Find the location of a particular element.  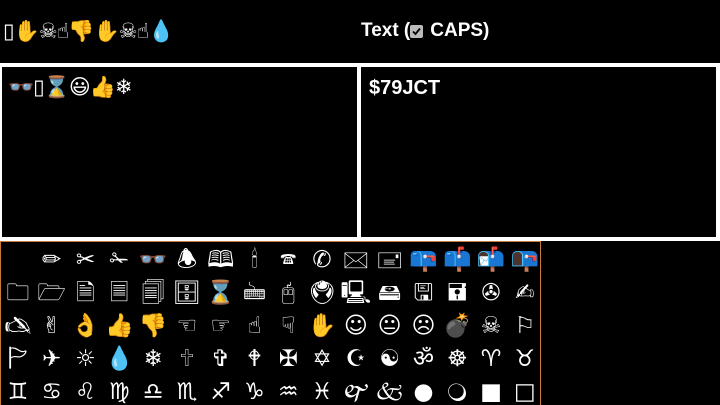

symbol-key: ♐ is located at coordinates (221, 390).